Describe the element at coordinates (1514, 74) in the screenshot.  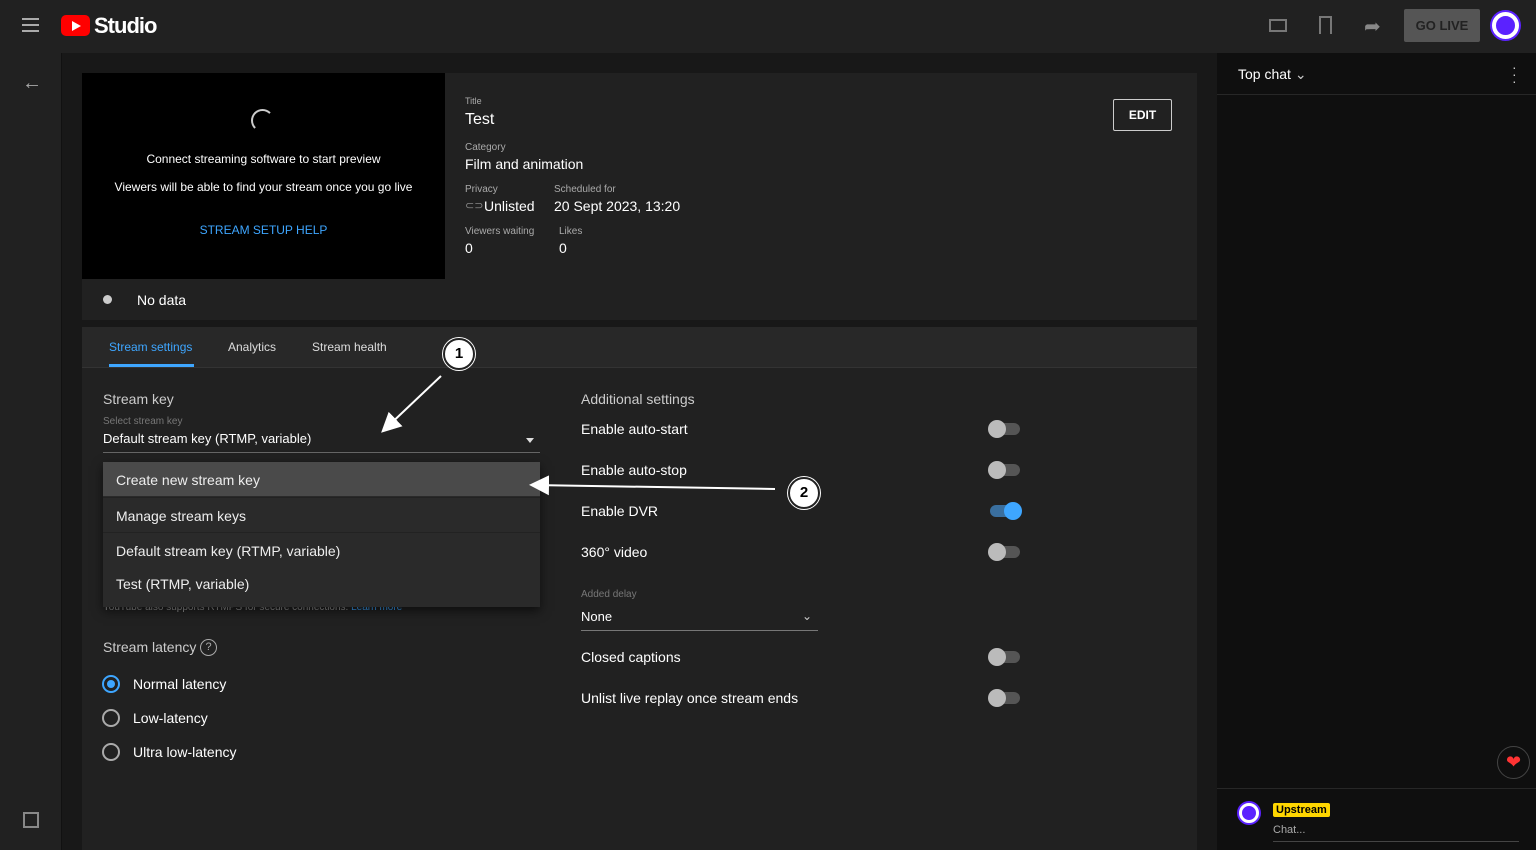
I see `more-options-icon: · · ·` at that location.